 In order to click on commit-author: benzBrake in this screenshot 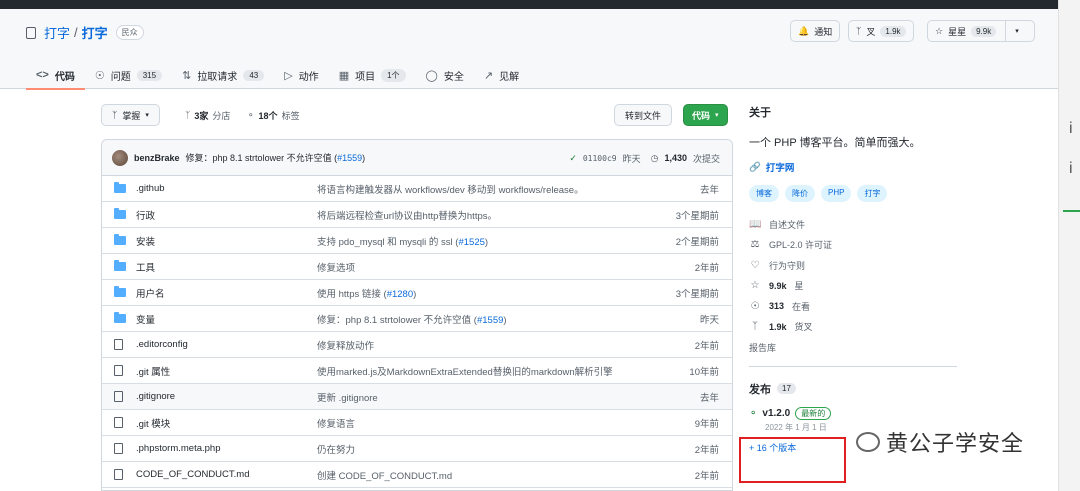, I will do `click(157, 158)`.